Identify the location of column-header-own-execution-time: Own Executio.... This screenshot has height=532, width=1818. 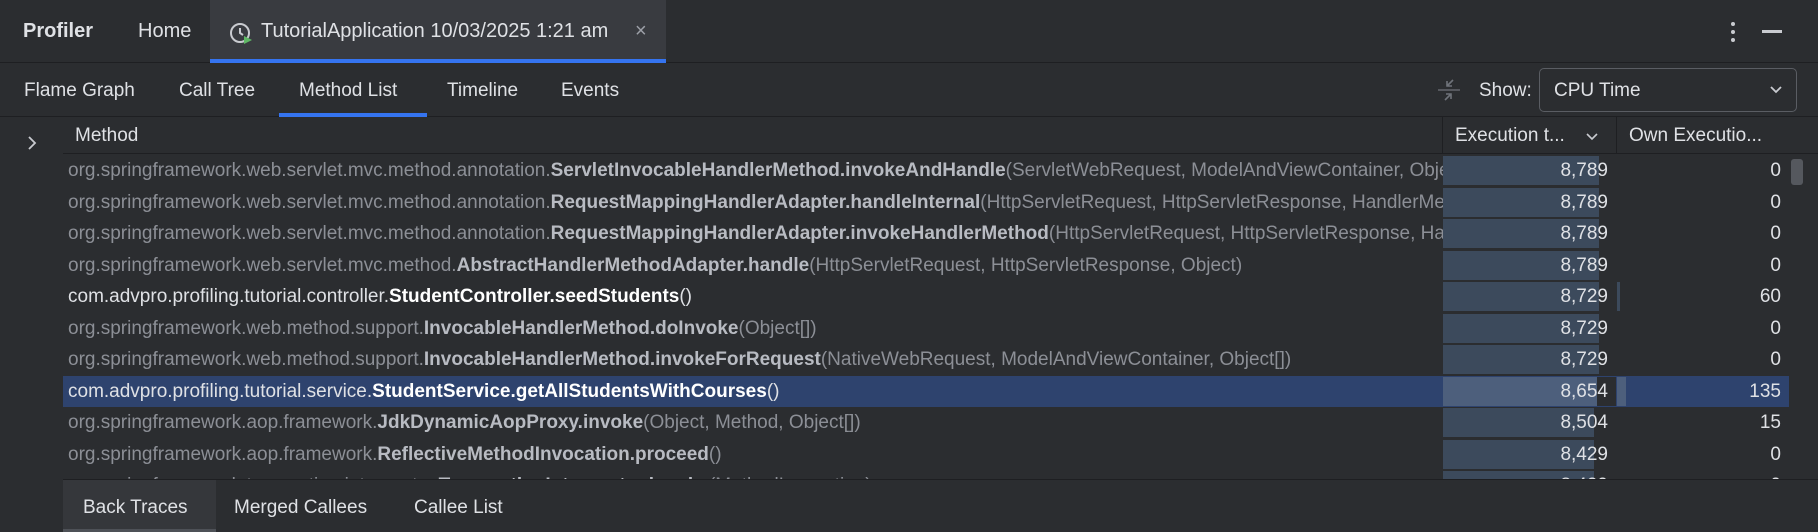
(1695, 136).